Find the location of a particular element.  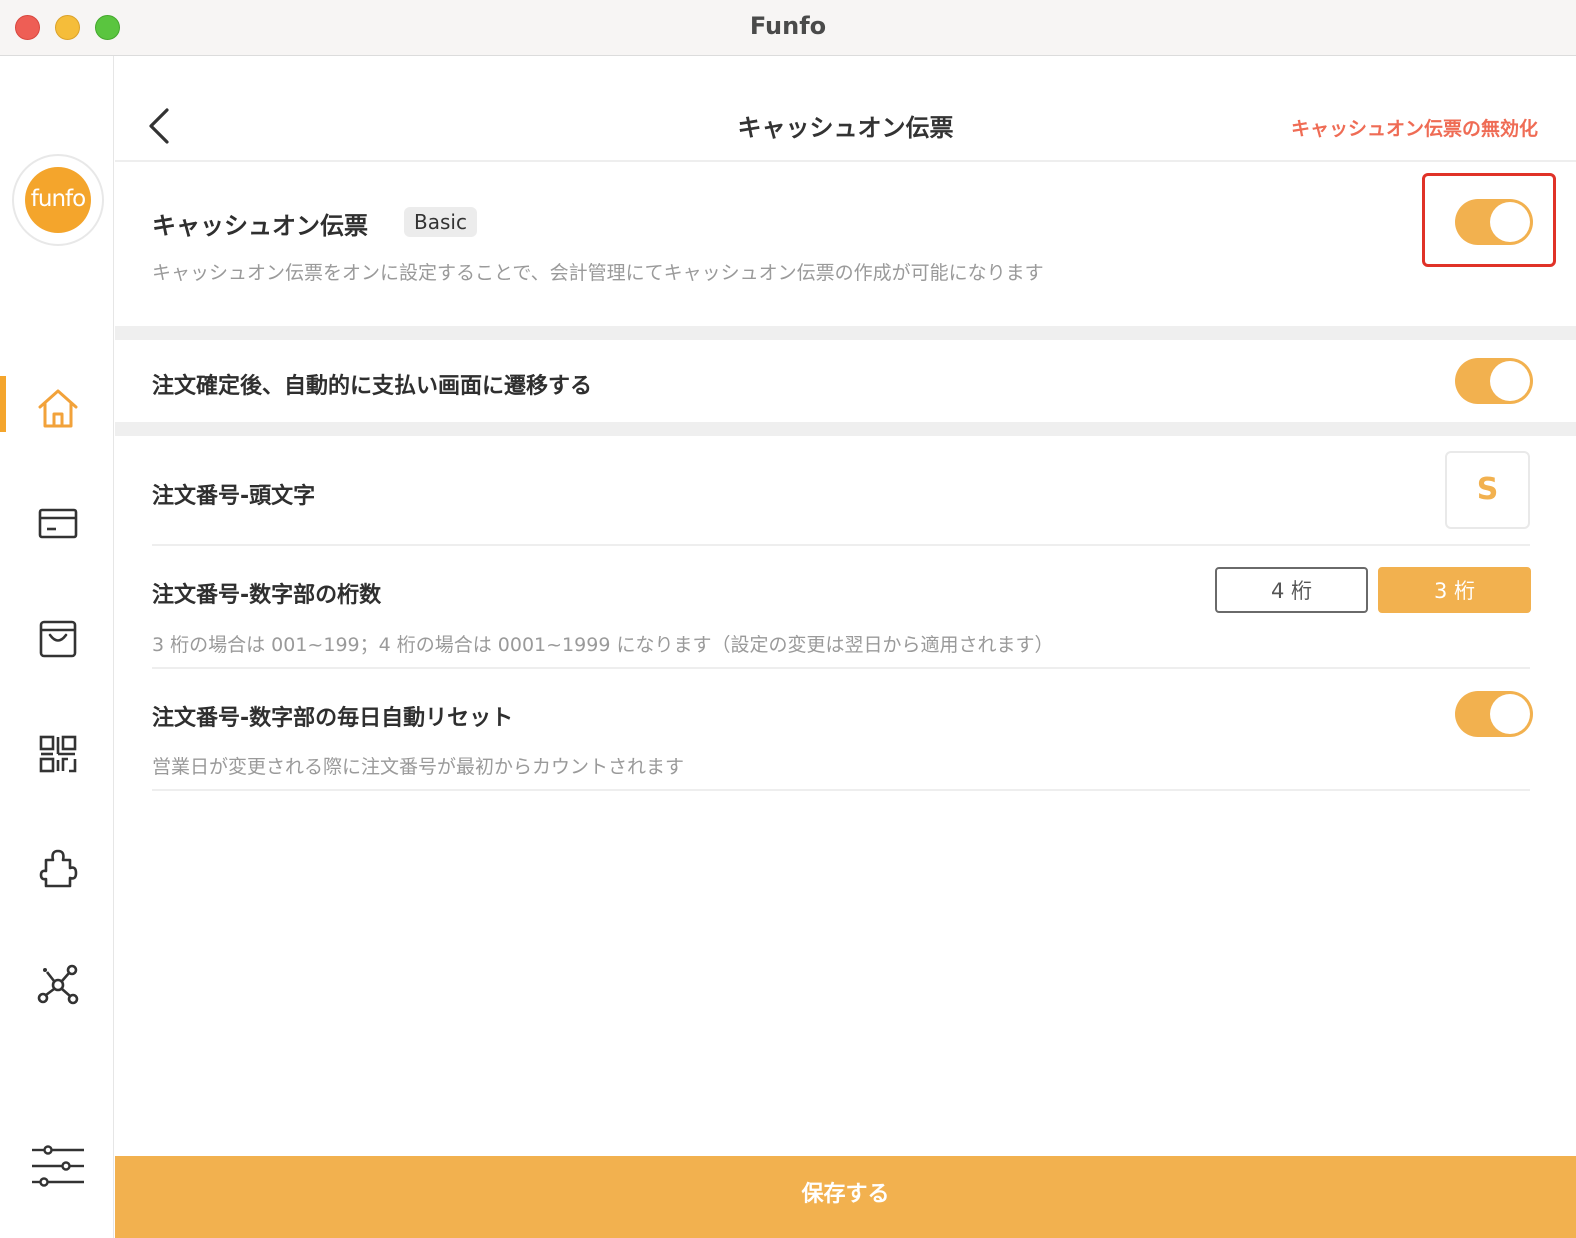

active-indicator is located at coordinates (3, 404).